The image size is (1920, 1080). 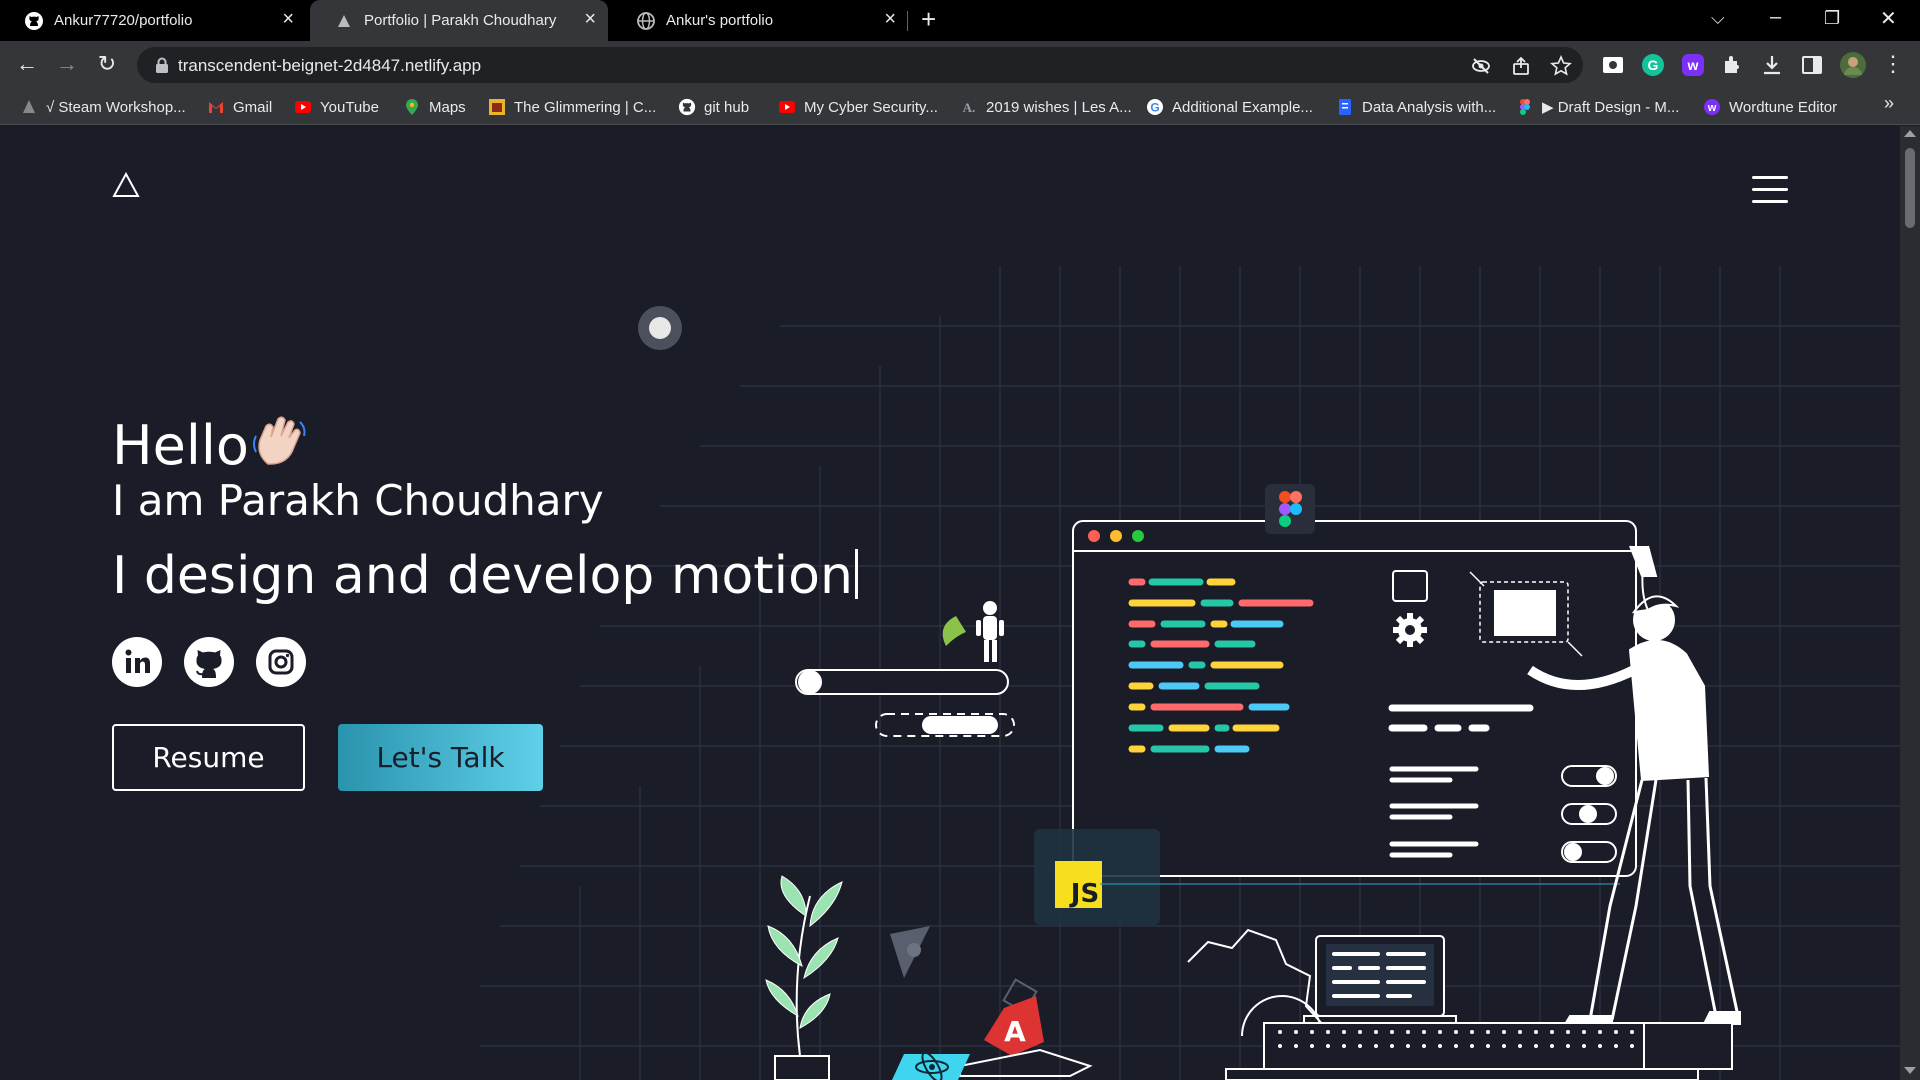 I want to click on tab-title: Ankur's portfolio, so click(x=720, y=20).